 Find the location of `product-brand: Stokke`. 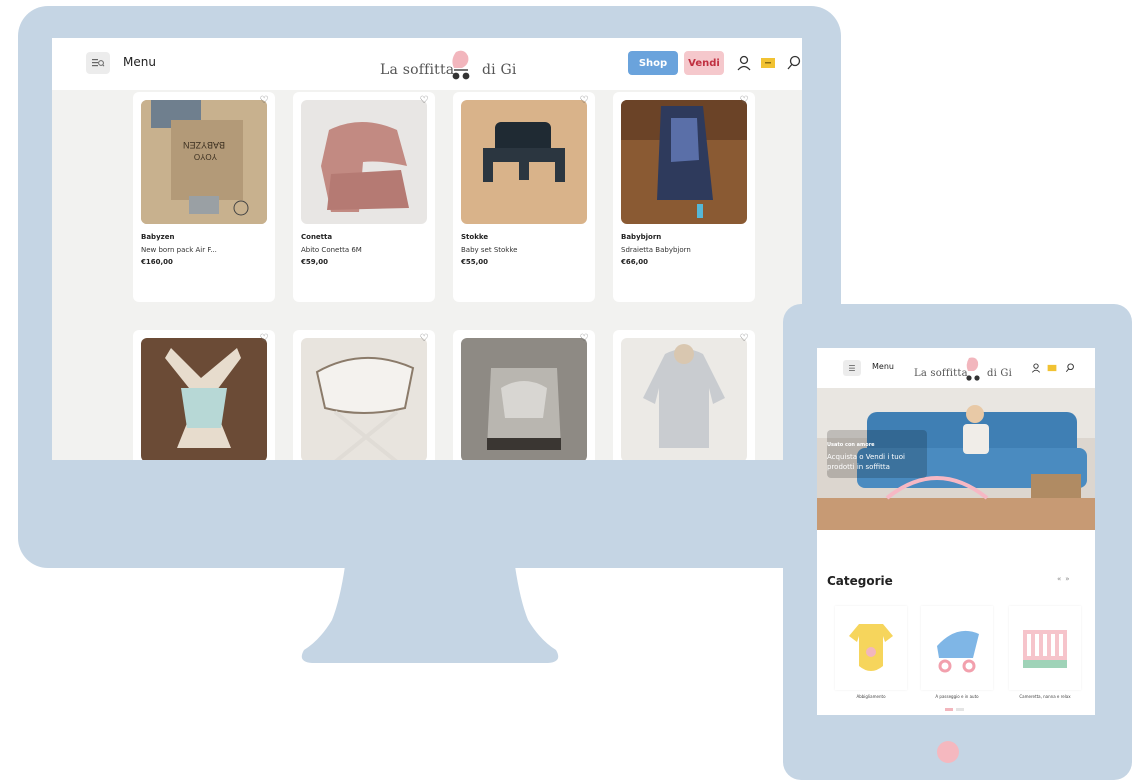

product-brand: Stokke is located at coordinates (475, 237).